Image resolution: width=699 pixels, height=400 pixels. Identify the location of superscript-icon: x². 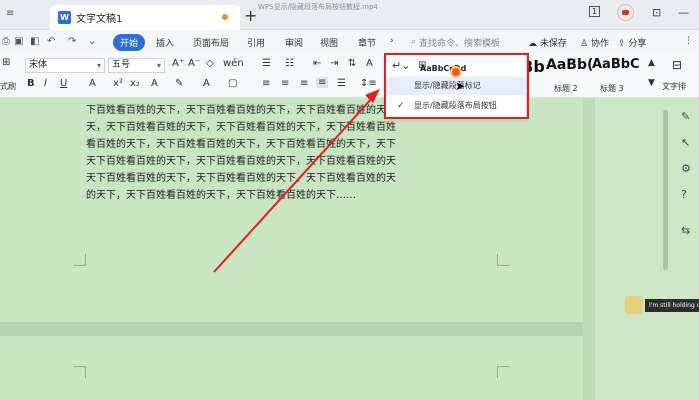
(118, 83).